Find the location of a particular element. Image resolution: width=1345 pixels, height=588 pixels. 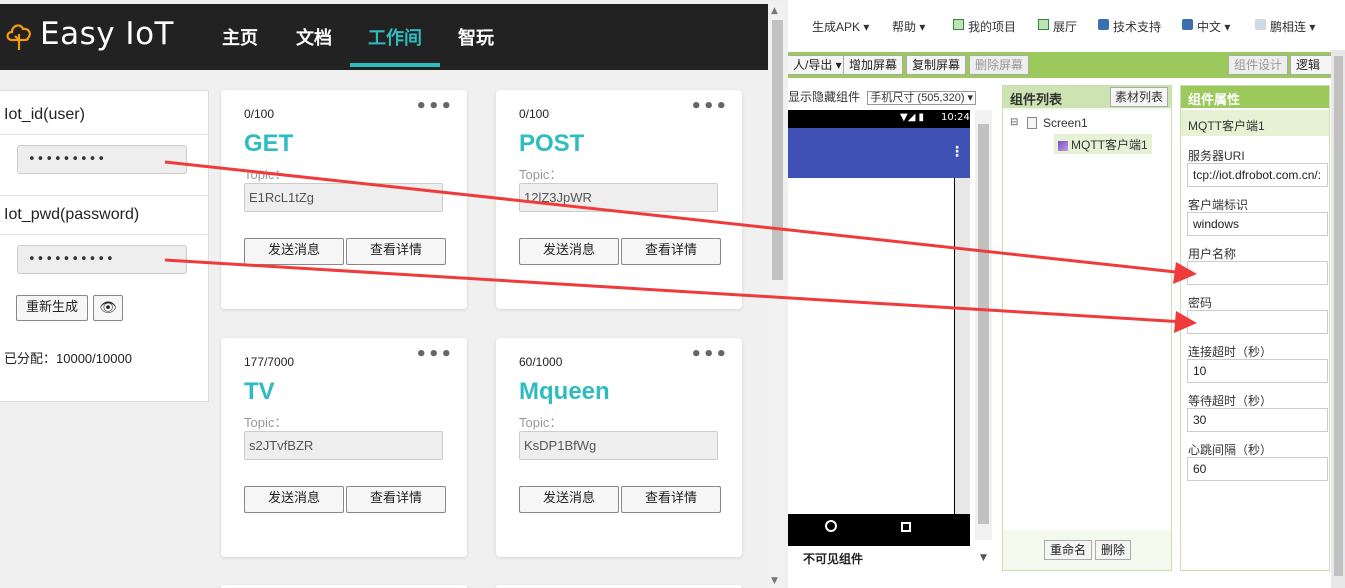

arrow-id-to-username is located at coordinates (675, 217).